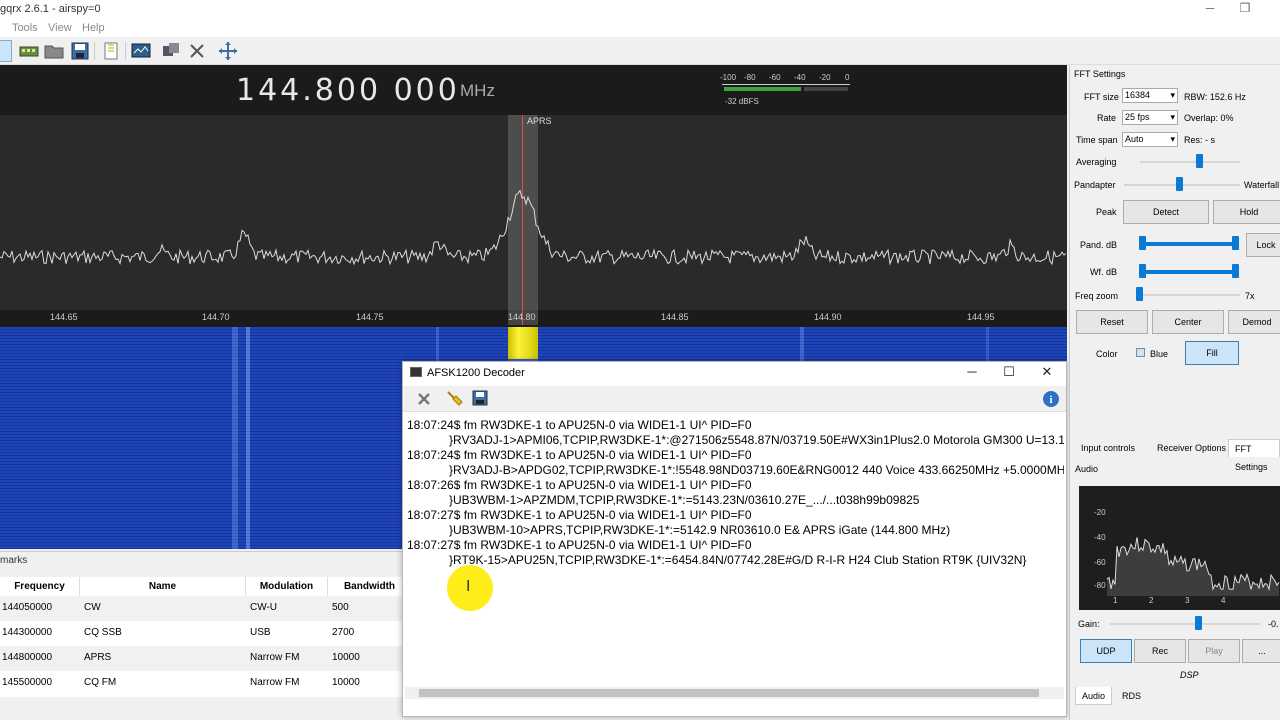 The width and height of the screenshot is (1280, 720). I want to click on tab-audio: Audio, so click(1094, 696).